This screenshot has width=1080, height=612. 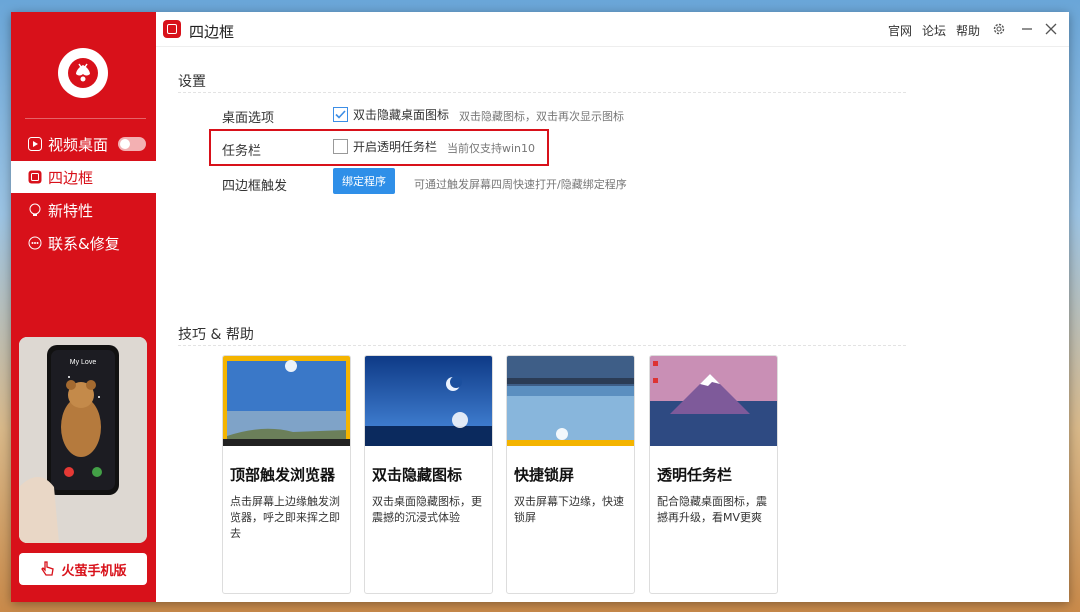 What do you see at coordinates (35, 144) in the screenshot?
I see `play-icon` at bounding box center [35, 144].